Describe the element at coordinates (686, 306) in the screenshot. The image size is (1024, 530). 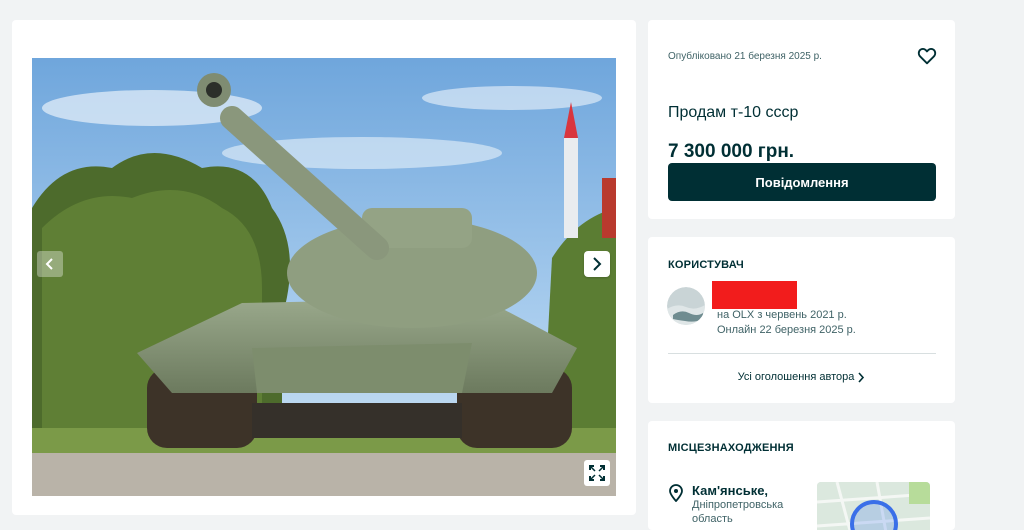
I see `avatar` at that location.